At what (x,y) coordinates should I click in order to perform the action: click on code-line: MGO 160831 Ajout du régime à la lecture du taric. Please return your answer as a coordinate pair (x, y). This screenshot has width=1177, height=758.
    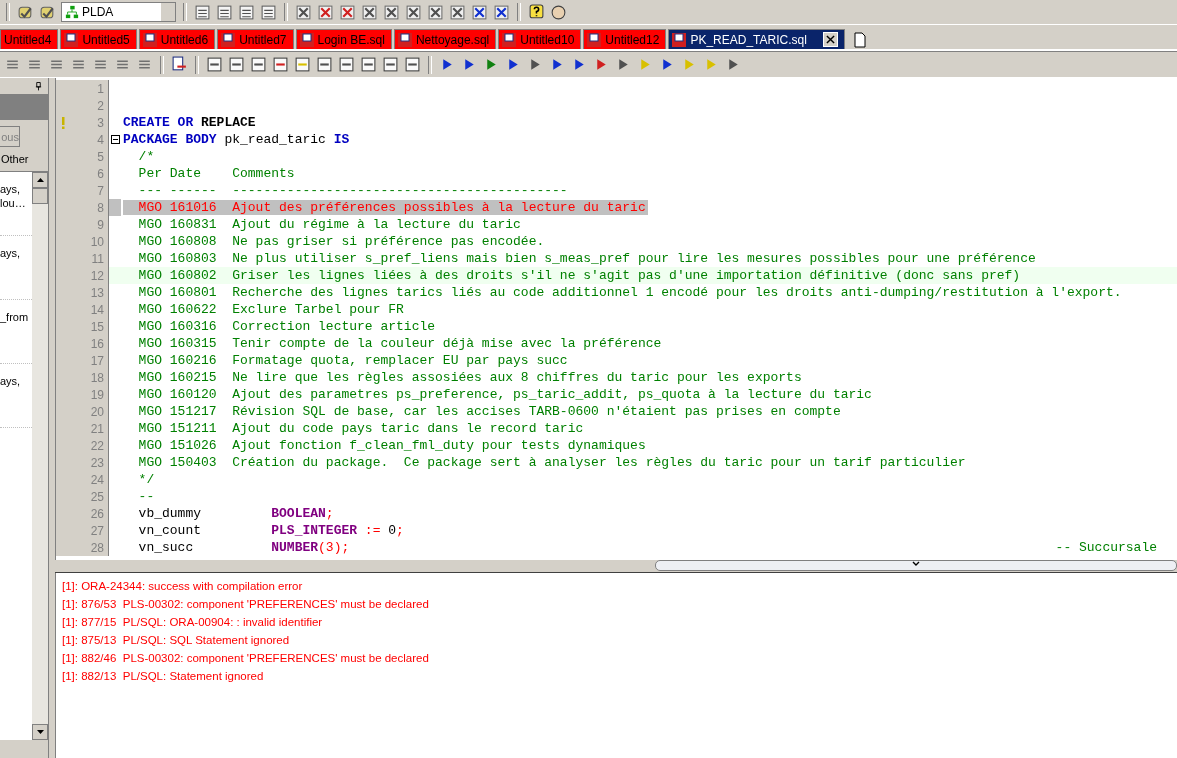
    Looking at the image, I should click on (329, 224).